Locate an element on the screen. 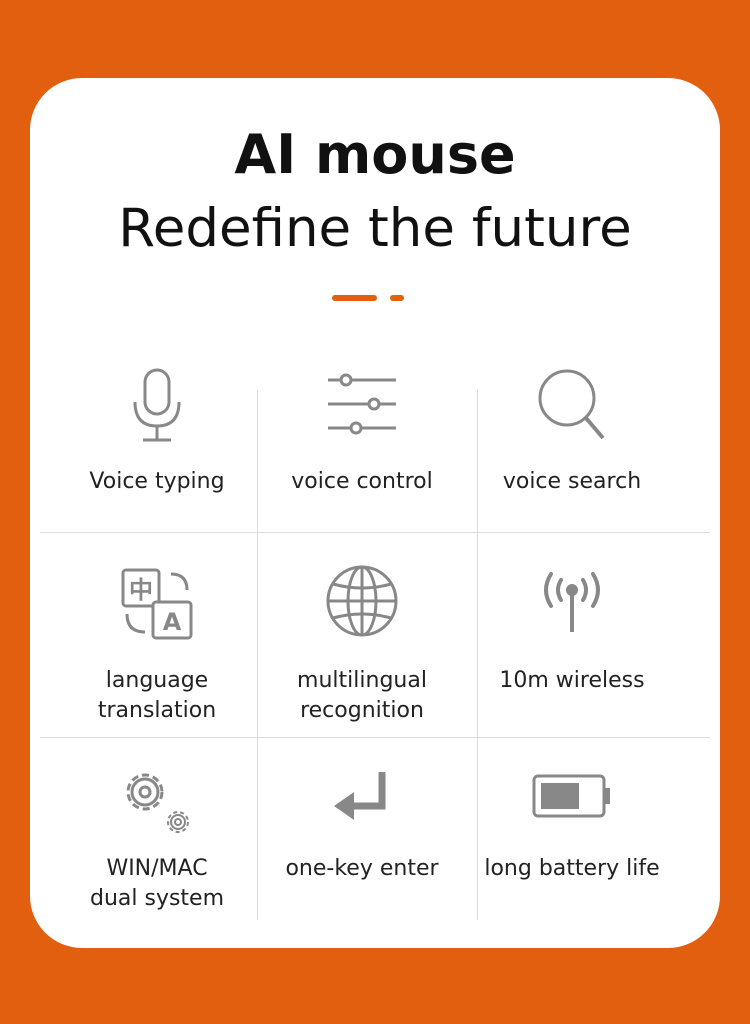 Image resolution: width=750 pixels, height=1024 pixels. svg-text: A is located at coordinates (172, 622).